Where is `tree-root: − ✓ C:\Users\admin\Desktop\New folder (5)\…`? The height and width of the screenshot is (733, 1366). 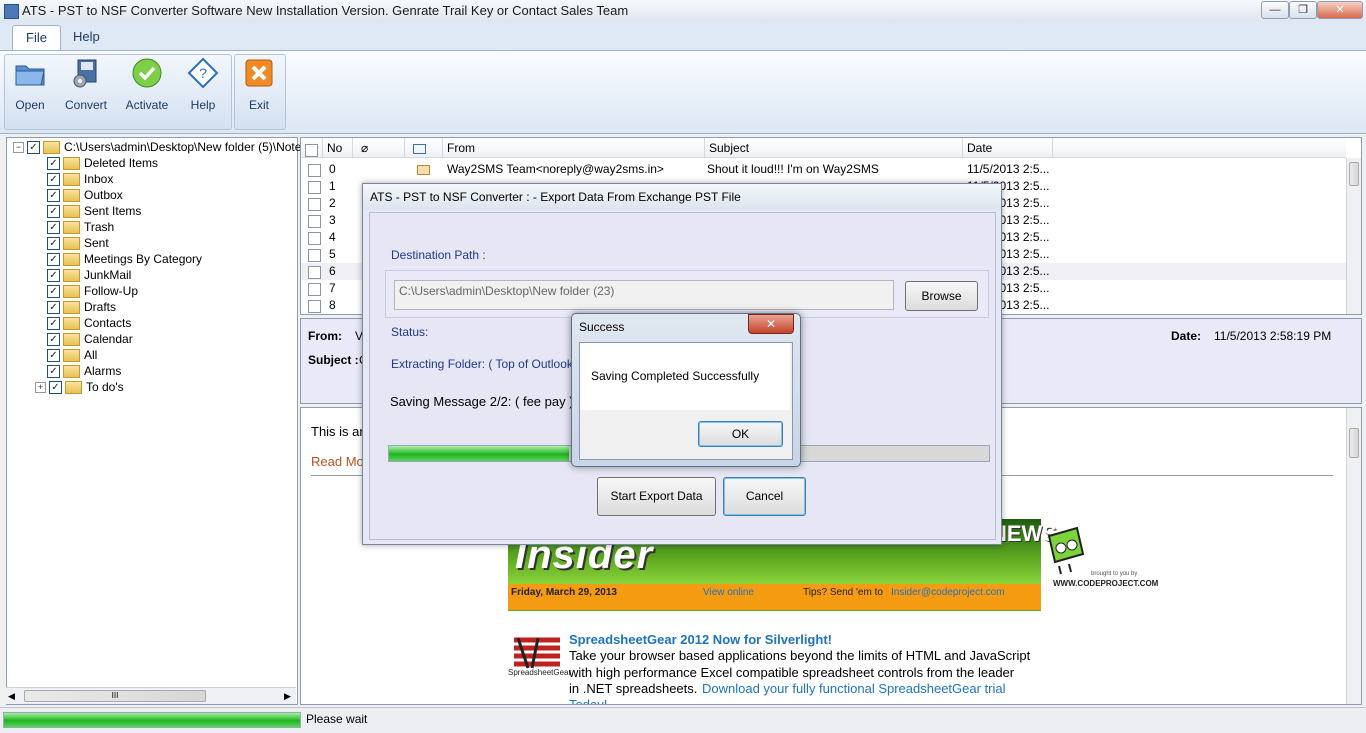 tree-root: − ✓ C:\Users\admin\Desktop\New folder (5)\… is located at coordinates (165, 147).